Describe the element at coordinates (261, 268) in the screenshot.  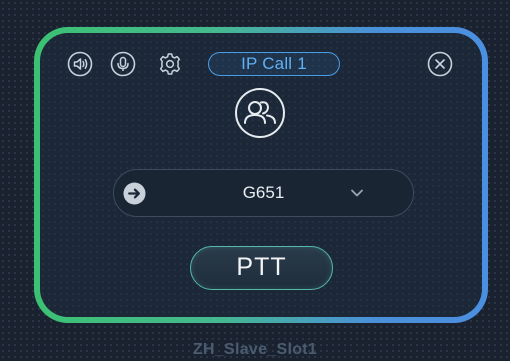
I see `push-to-talk-button: PTT` at that location.